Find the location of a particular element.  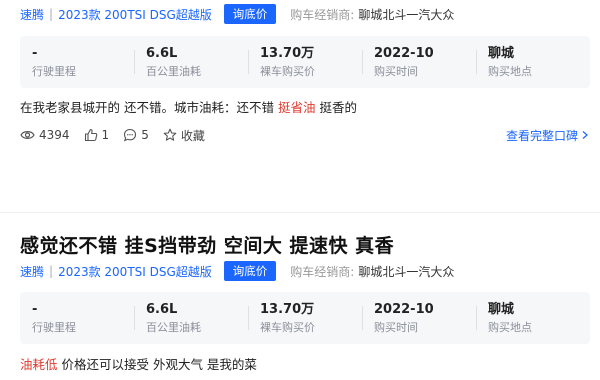

favorite-label: 收藏 is located at coordinates (192, 135).